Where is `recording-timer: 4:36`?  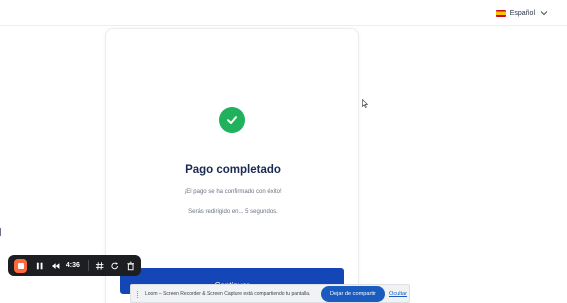 recording-timer: 4:36 is located at coordinates (72, 265).